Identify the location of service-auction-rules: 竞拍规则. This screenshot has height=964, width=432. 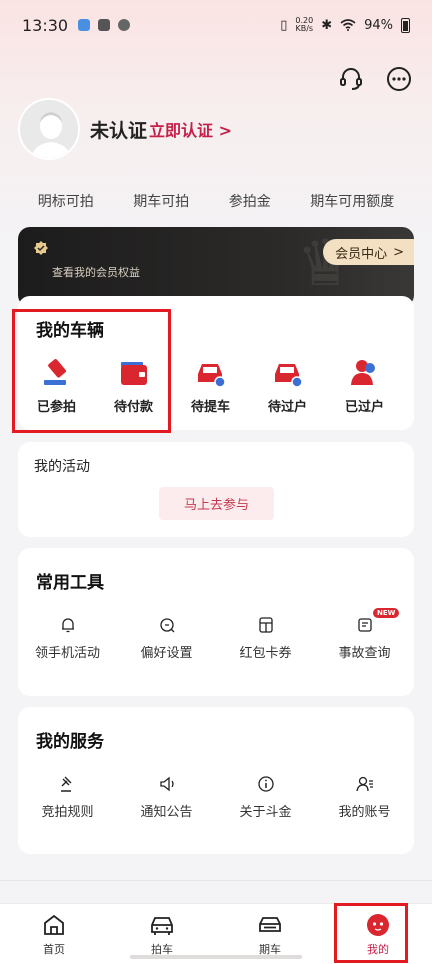
(67, 797).